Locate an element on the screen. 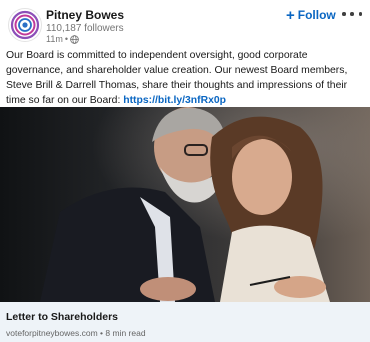  company-name: Pitney Bowes is located at coordinates (85, 15).